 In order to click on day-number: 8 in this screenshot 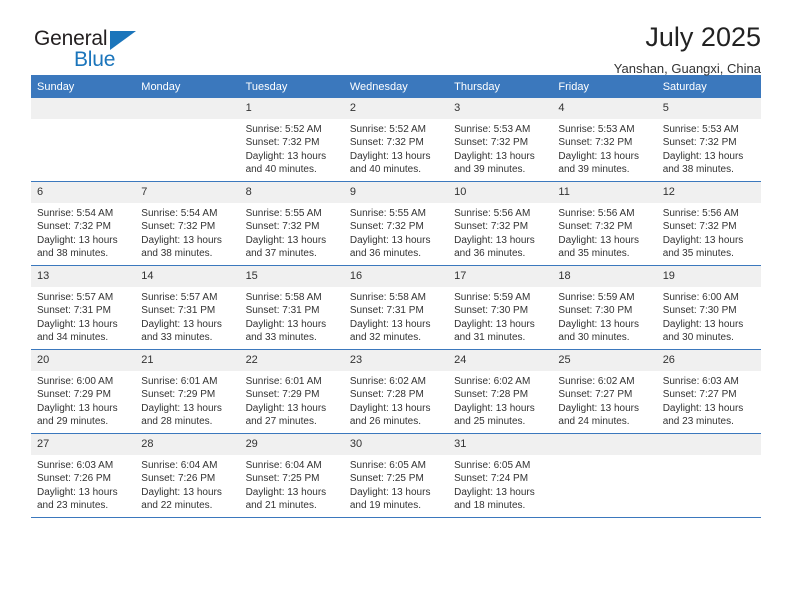, I will do `click(291, 192)`.